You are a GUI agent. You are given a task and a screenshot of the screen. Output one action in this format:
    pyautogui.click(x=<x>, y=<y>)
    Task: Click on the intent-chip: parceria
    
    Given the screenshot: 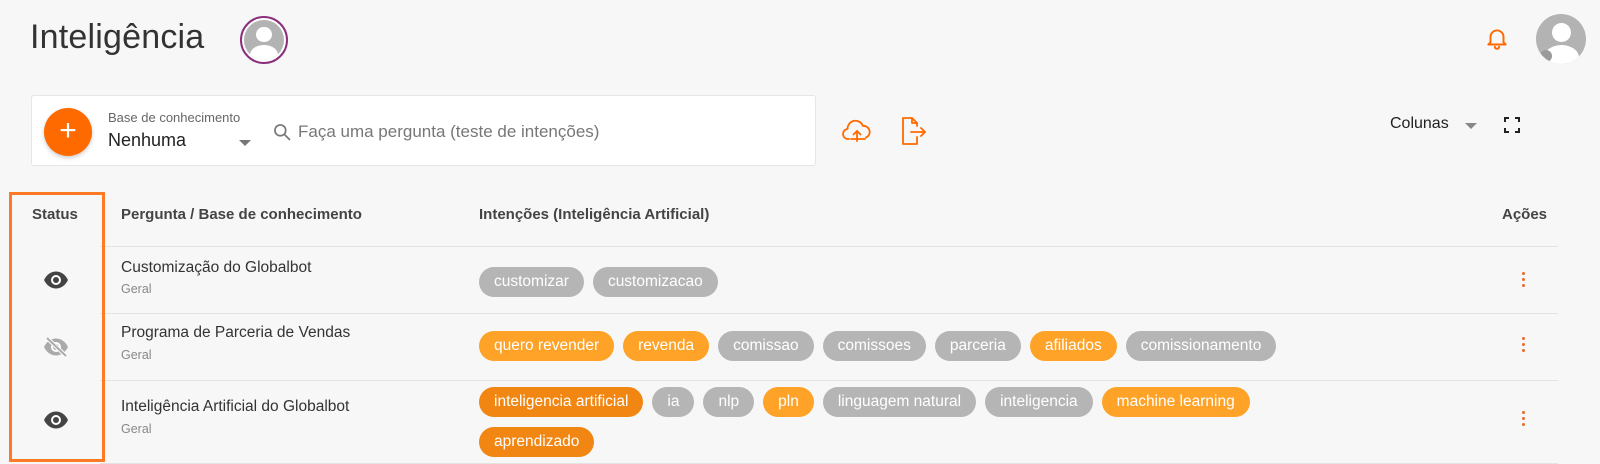 What is the action you would take?
    pyautogui.click(x=977, y=346)
    